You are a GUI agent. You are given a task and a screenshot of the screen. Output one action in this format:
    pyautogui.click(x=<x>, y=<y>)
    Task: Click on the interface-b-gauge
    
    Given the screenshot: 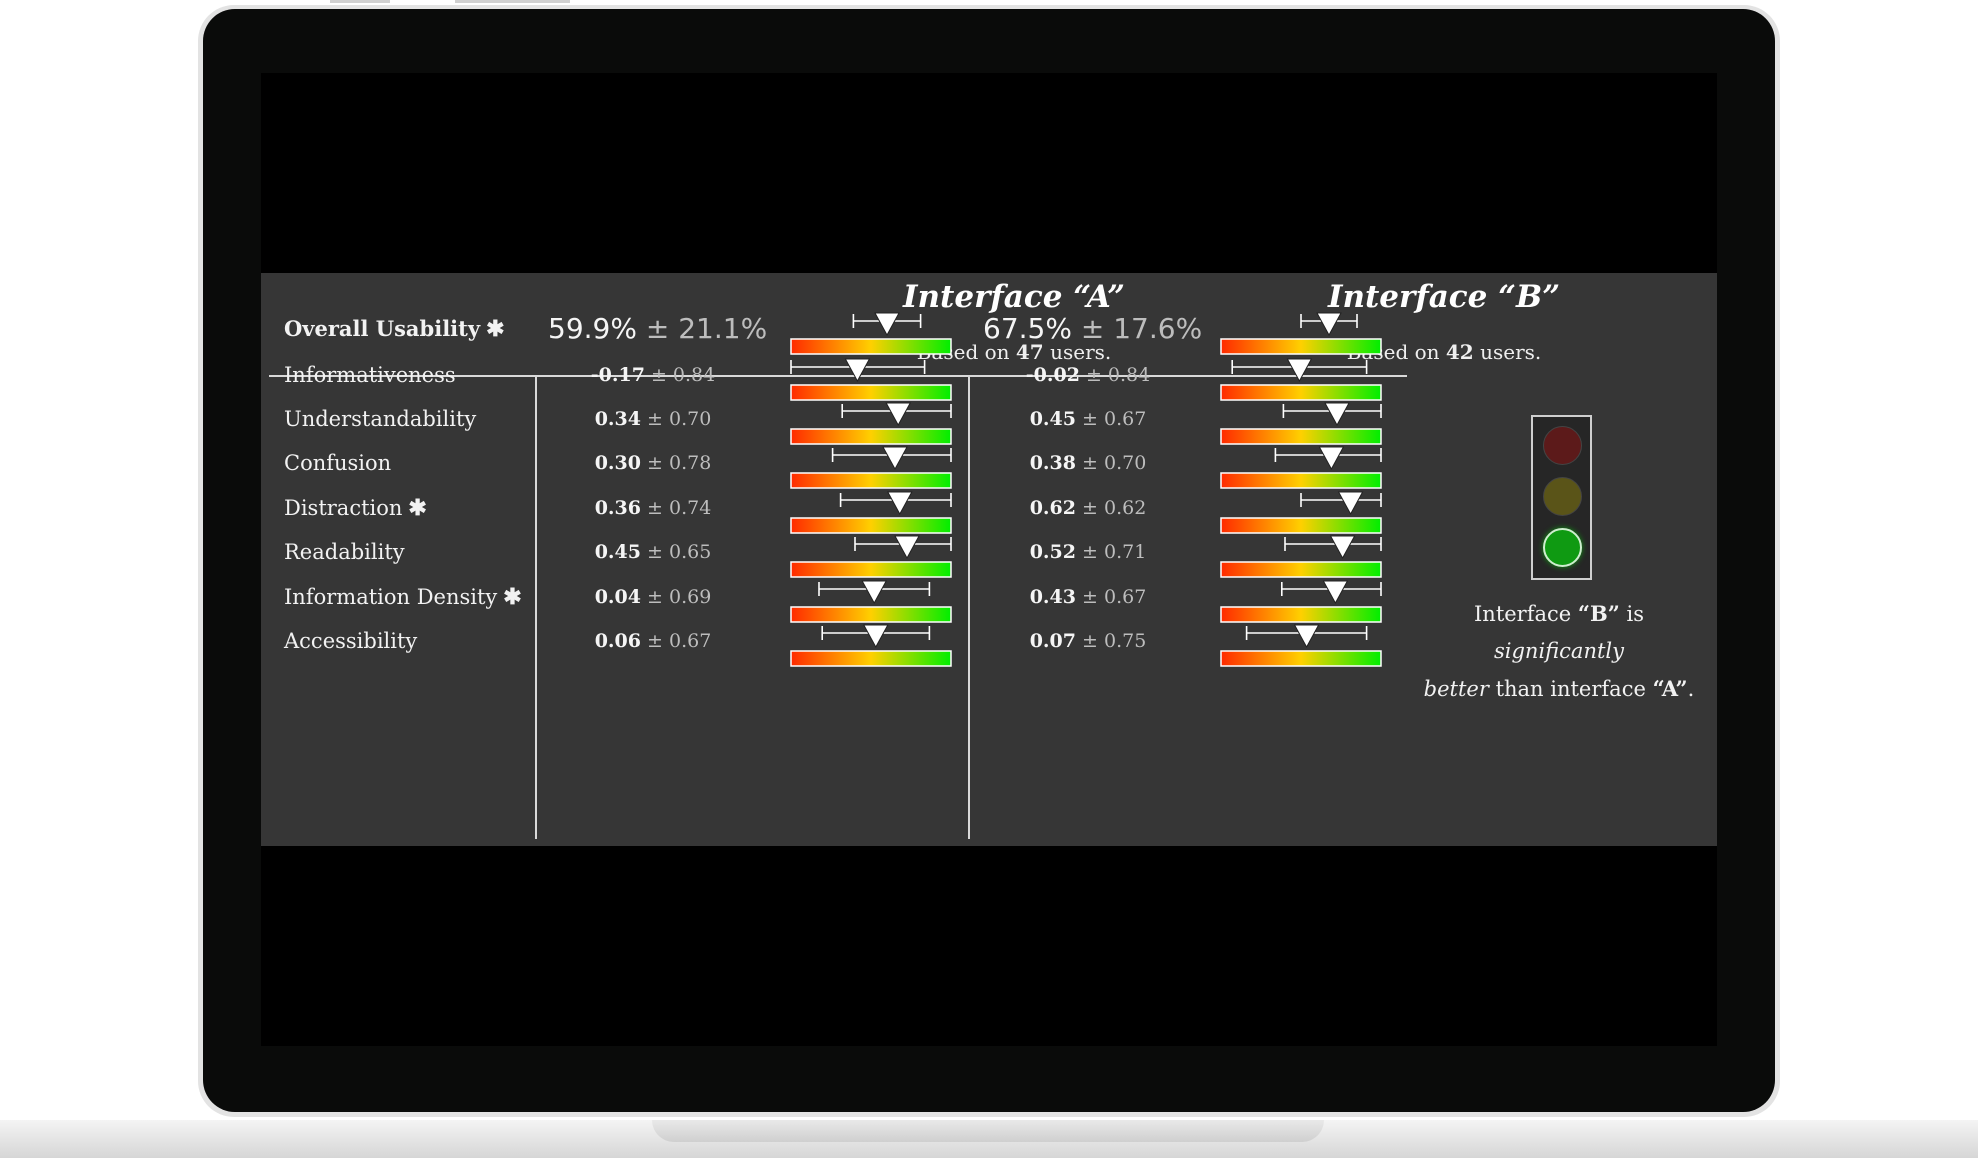 What is the action you would take?
    pyautogui.click(x=1301, y=645)
    